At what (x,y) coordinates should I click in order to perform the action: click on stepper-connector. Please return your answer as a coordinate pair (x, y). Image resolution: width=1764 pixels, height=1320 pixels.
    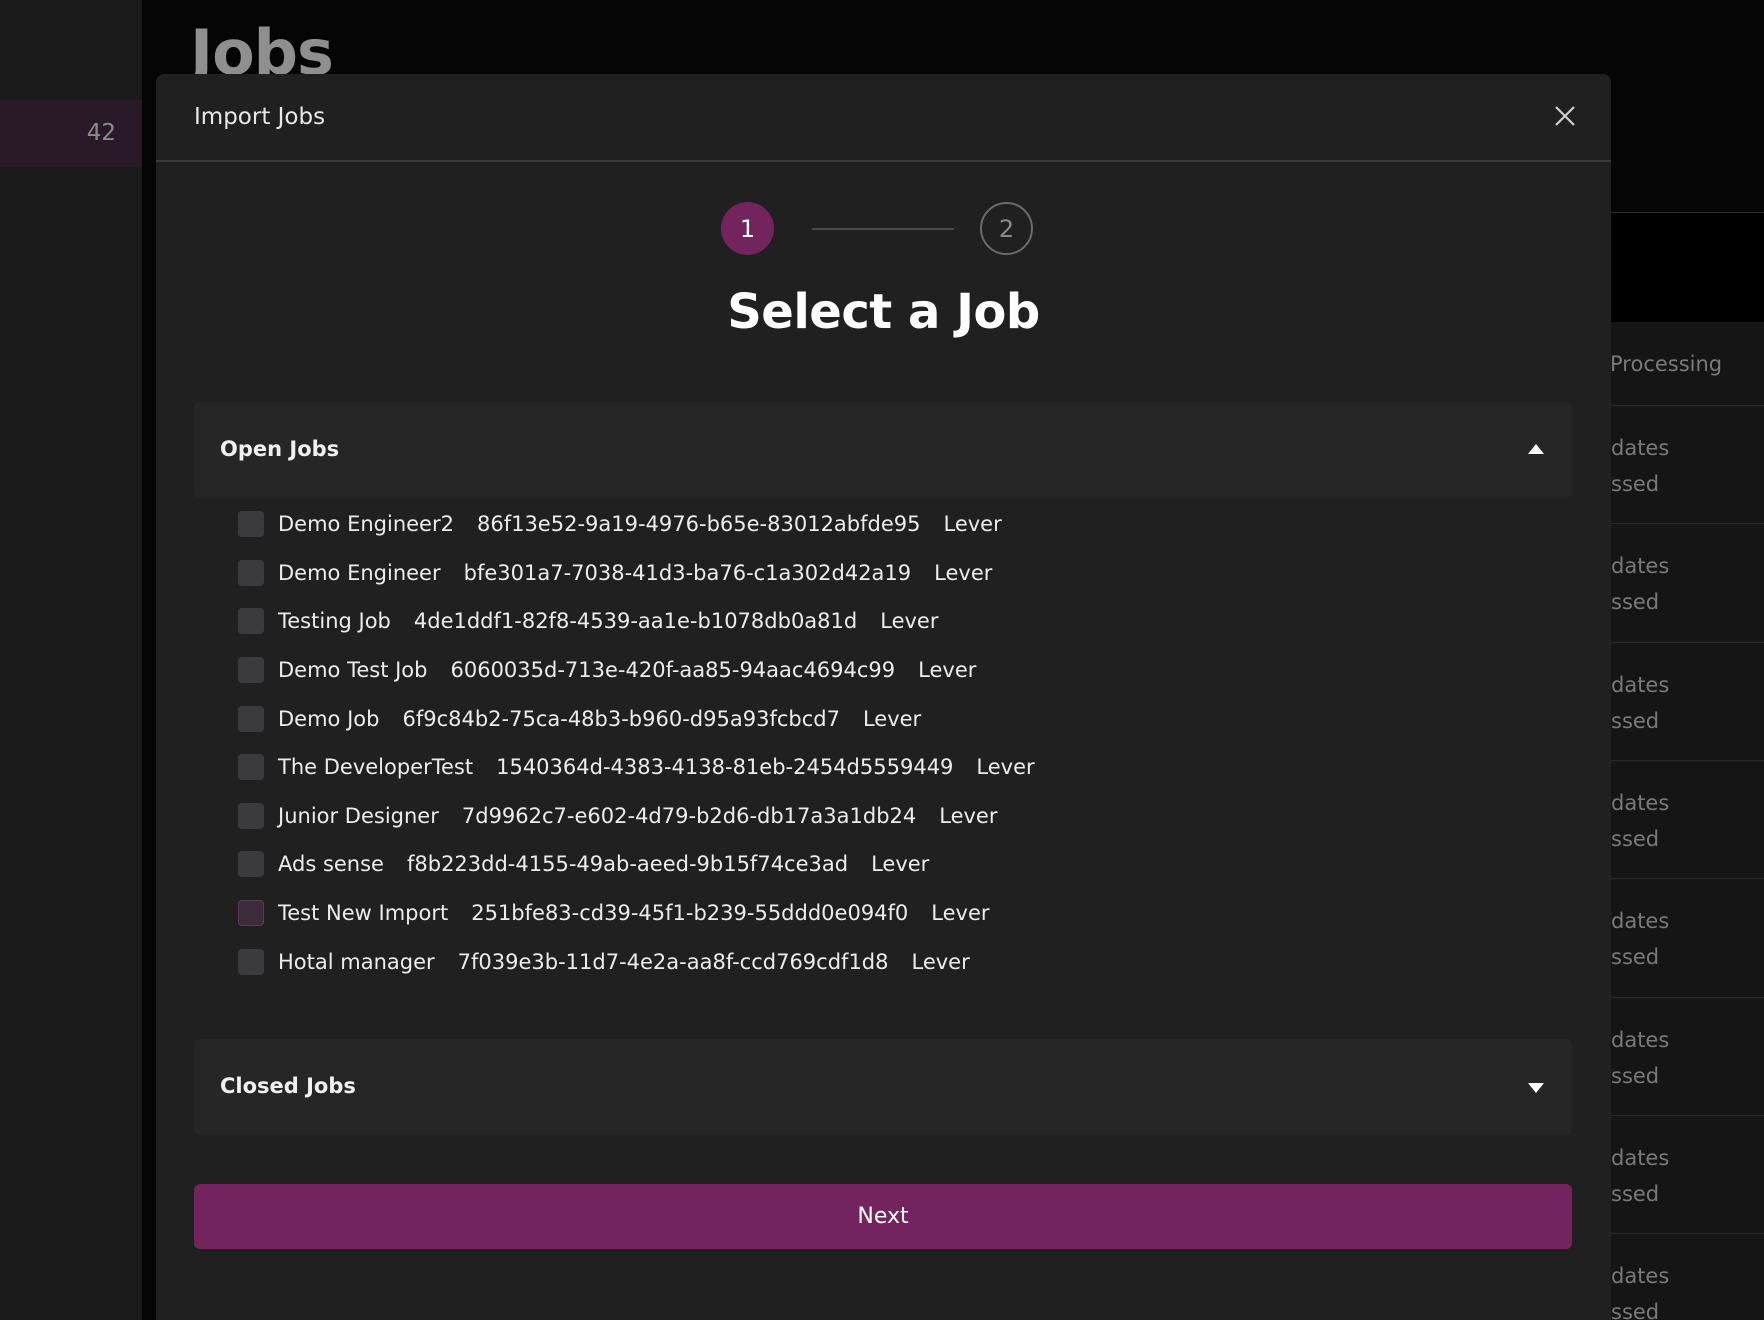
    Looking at the image, I should click on (883, 229).